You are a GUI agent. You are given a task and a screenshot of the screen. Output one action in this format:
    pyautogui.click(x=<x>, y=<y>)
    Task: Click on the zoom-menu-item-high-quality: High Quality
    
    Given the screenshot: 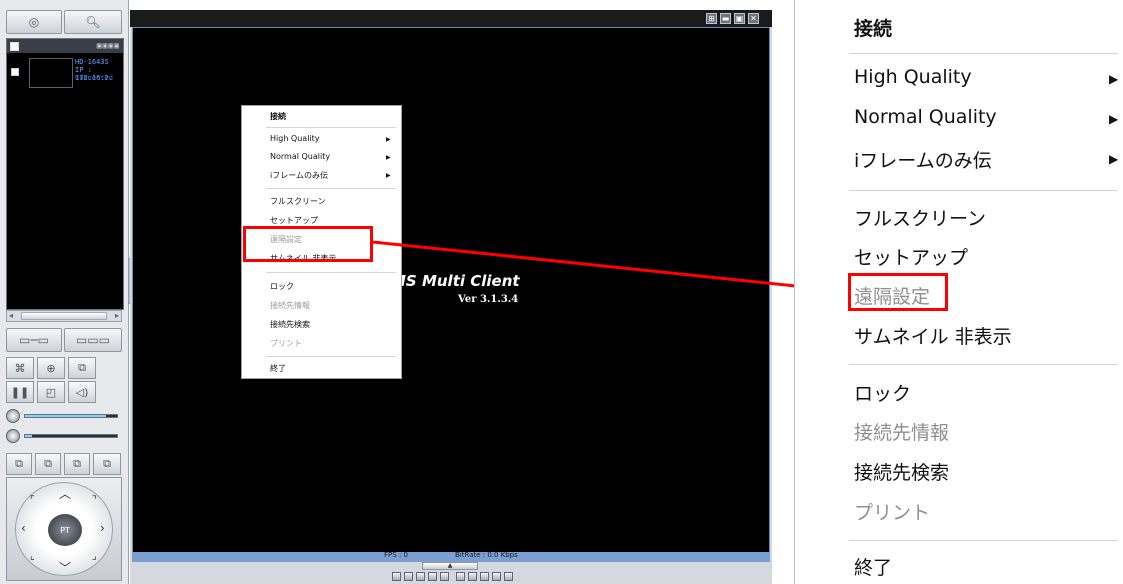 What is the action you would take?
    pyautogui.click(x=913, y=77)
    